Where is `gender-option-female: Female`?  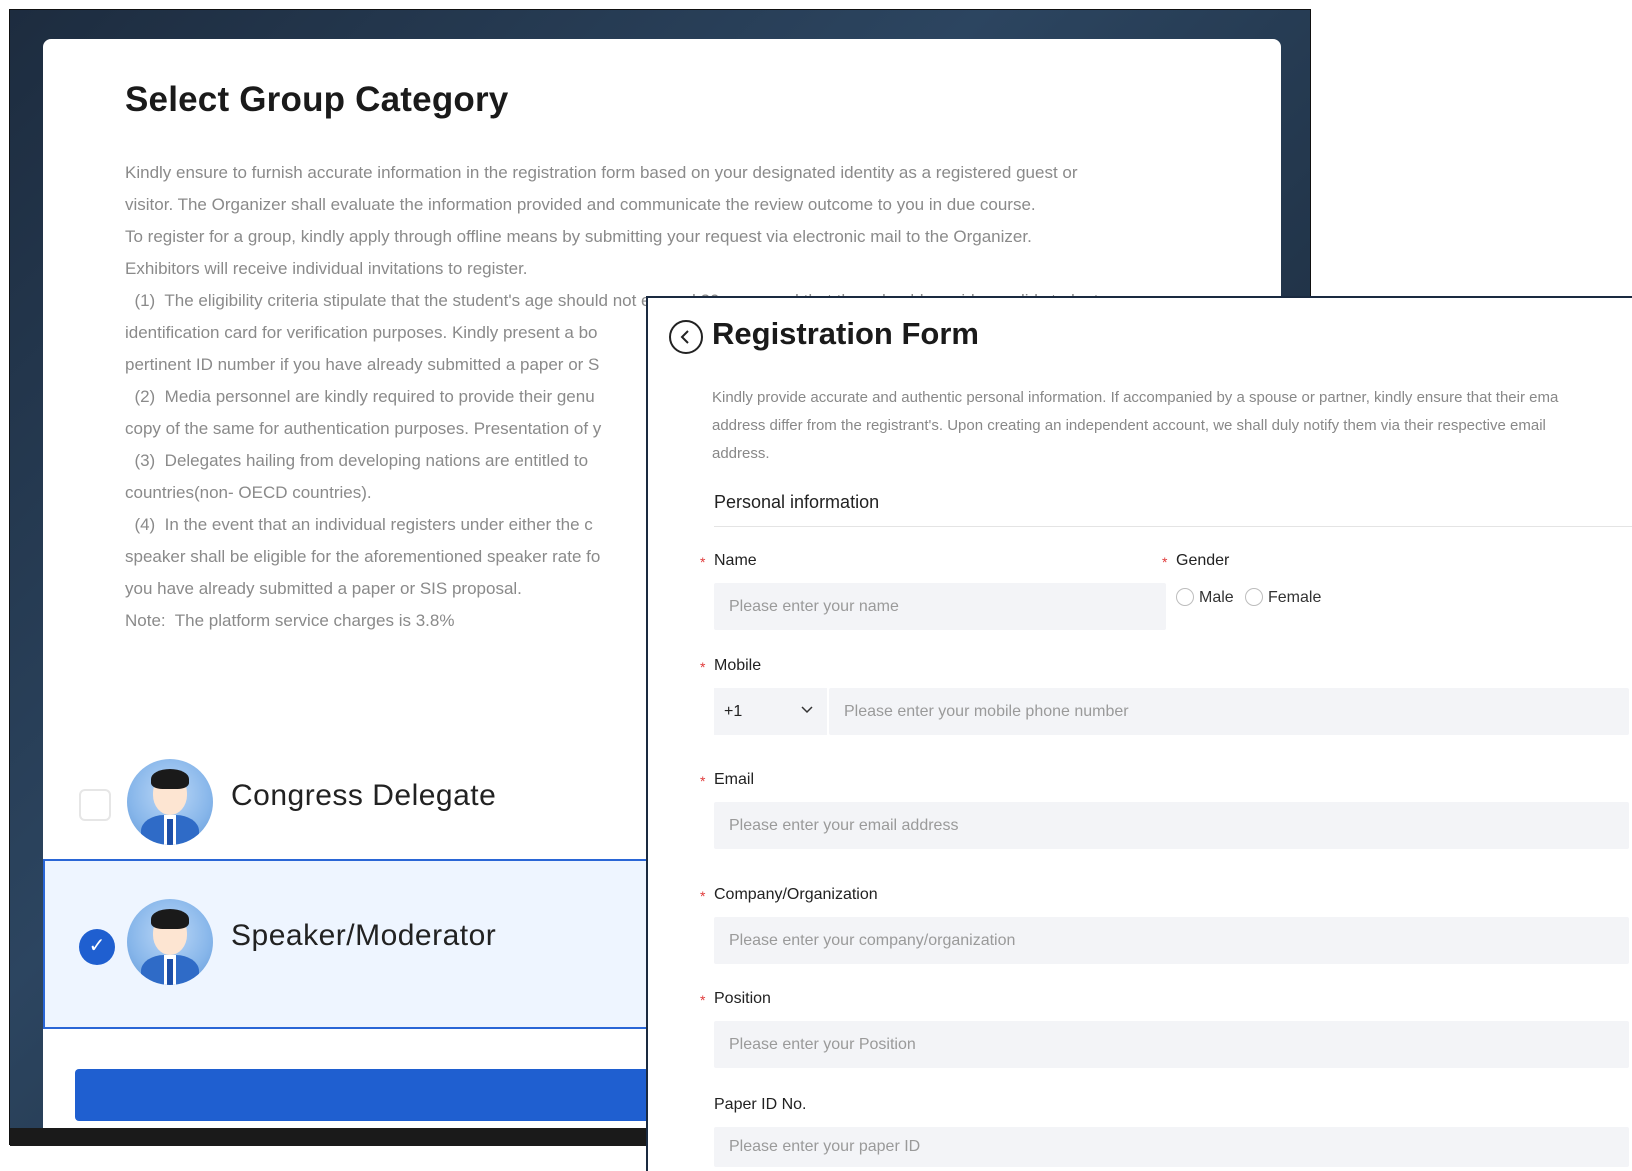 gender-option-female: Female is located at coordinates (1283, 597).